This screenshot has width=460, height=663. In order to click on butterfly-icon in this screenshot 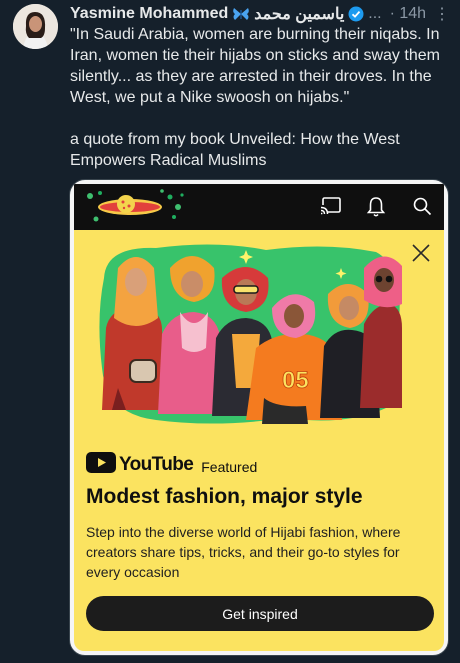, I will do `click(241, 14)`.